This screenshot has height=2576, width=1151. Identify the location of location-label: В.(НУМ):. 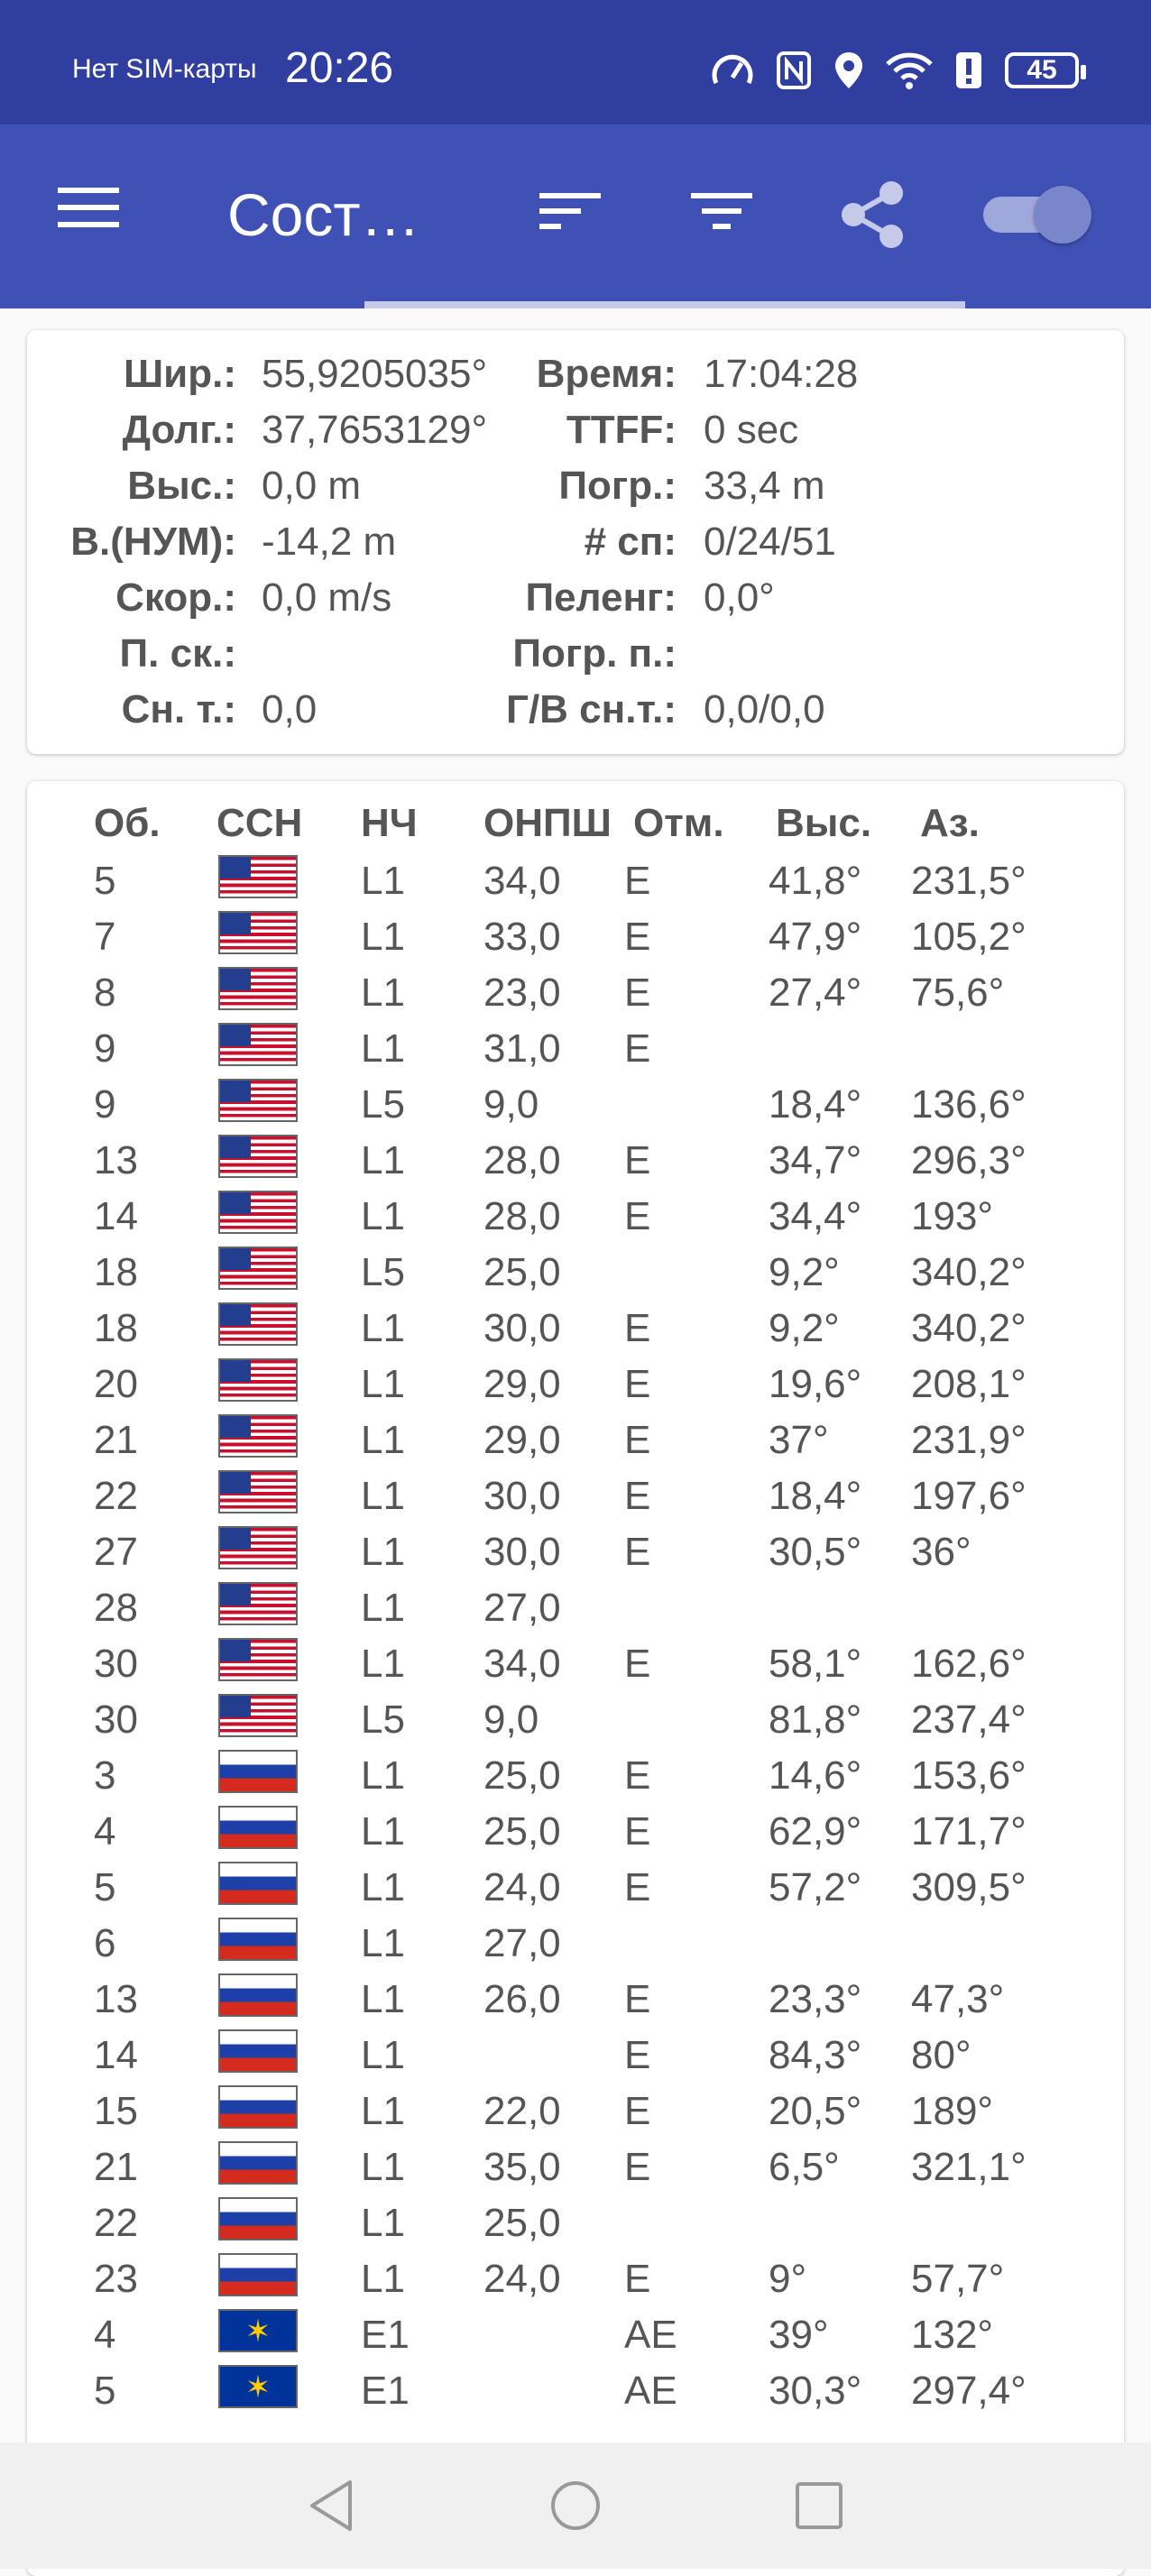
(153, 542).